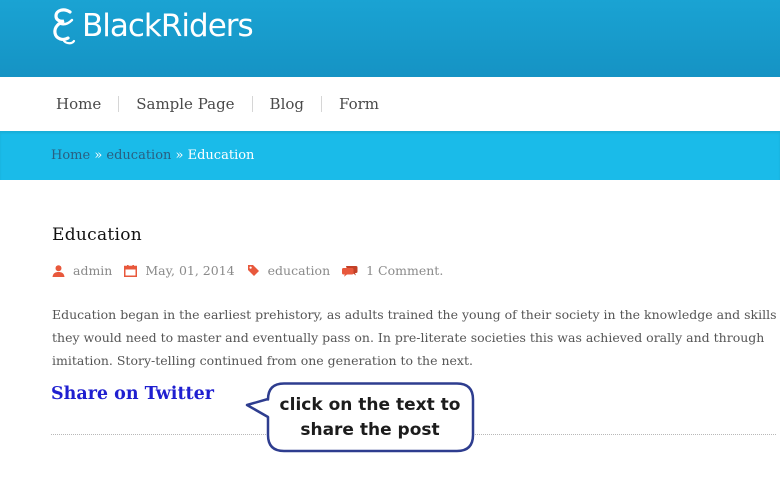  I want to click on post-author: admin, so click(82, 270).